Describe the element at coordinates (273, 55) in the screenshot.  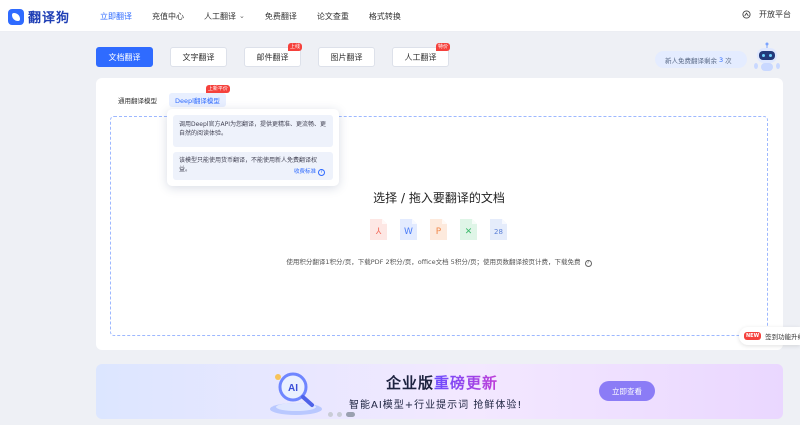
I see `tab-email-translation: 邮件翻译 上线` at that location.